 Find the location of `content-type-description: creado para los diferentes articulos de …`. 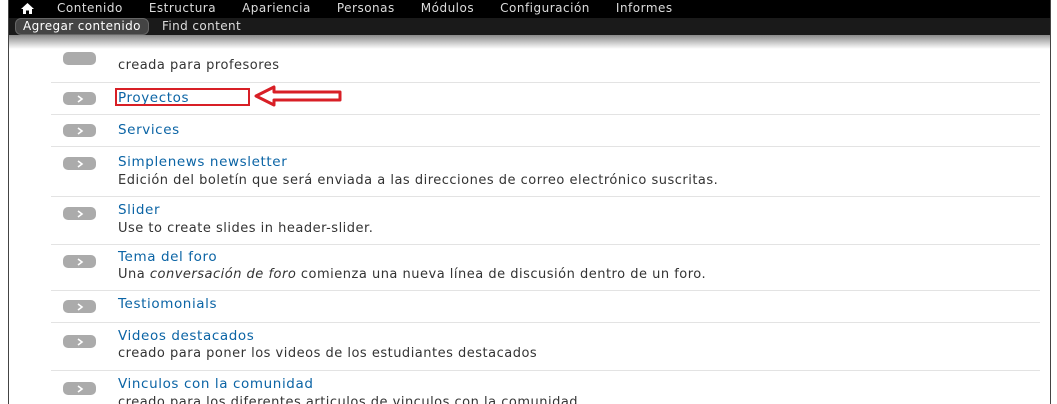

content-type-description: creado para los diferentes articulos de … is located at coordinates (348, 399).